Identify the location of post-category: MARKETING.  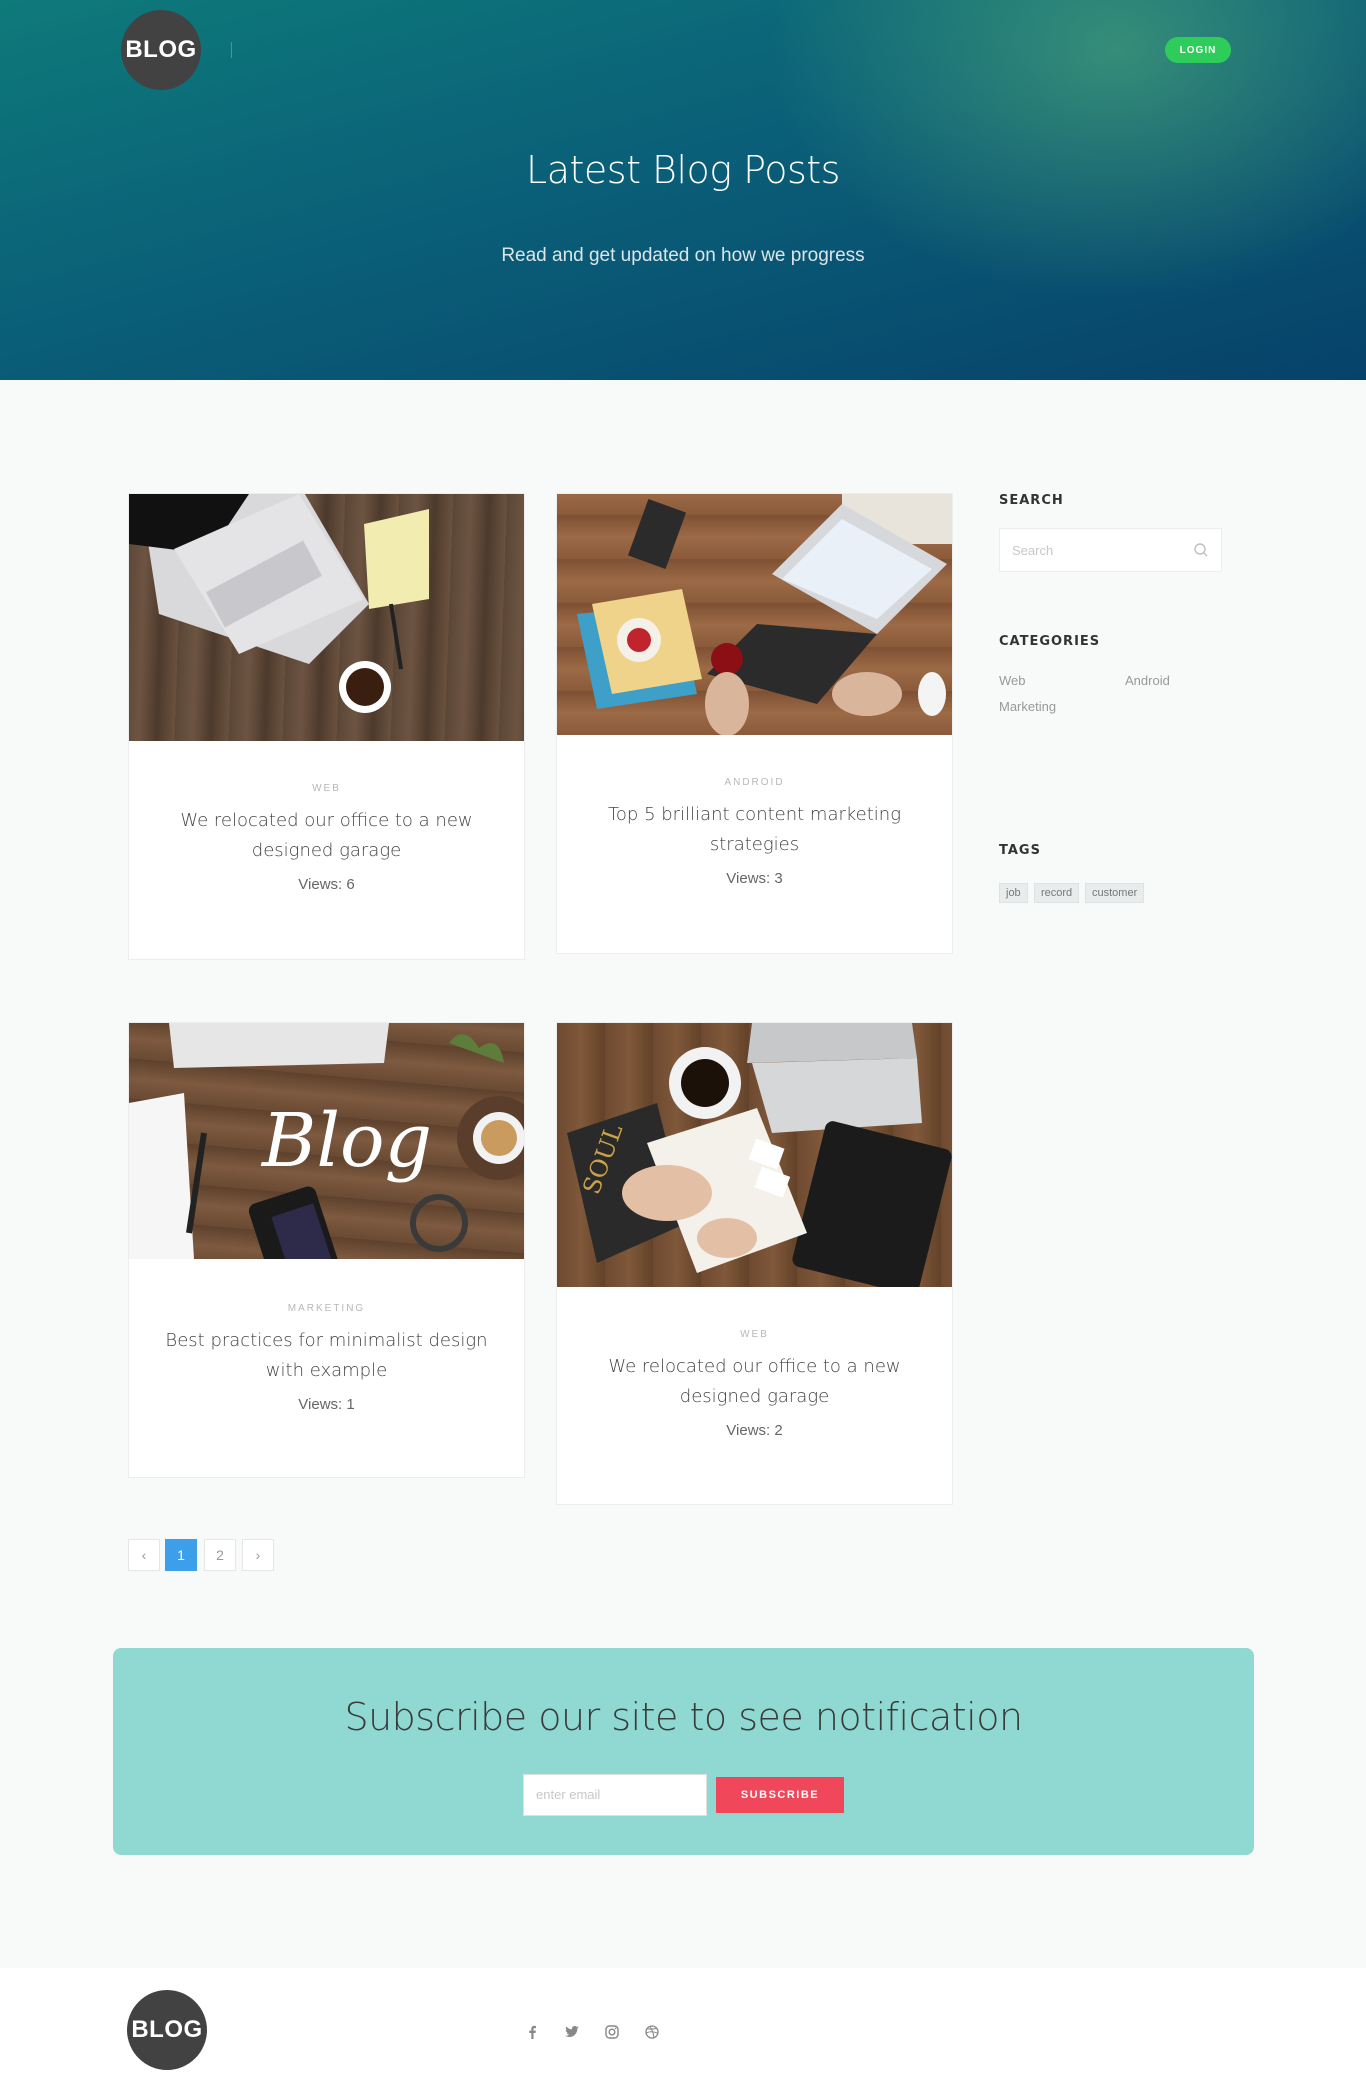
(326, 1308).